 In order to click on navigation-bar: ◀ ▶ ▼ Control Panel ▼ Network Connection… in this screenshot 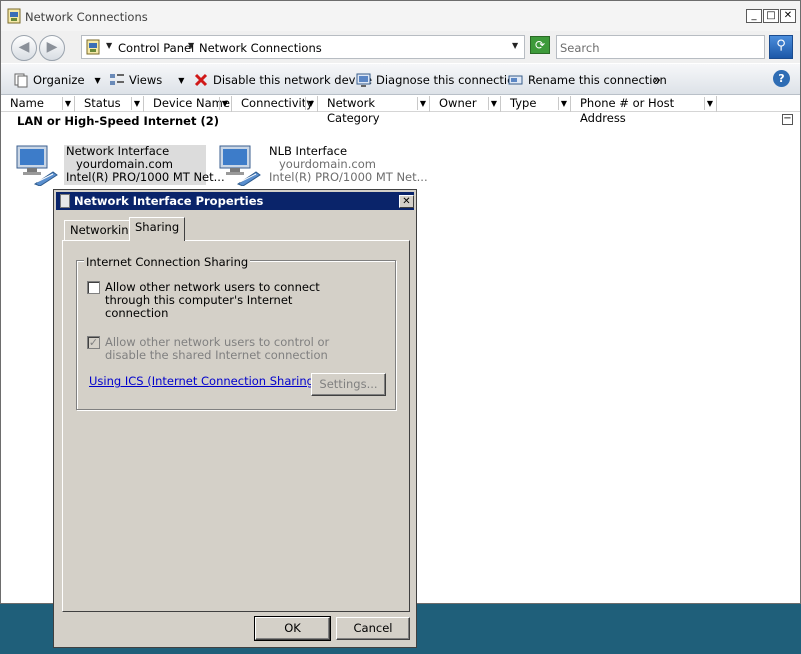, I will do `click(400, 47)`.